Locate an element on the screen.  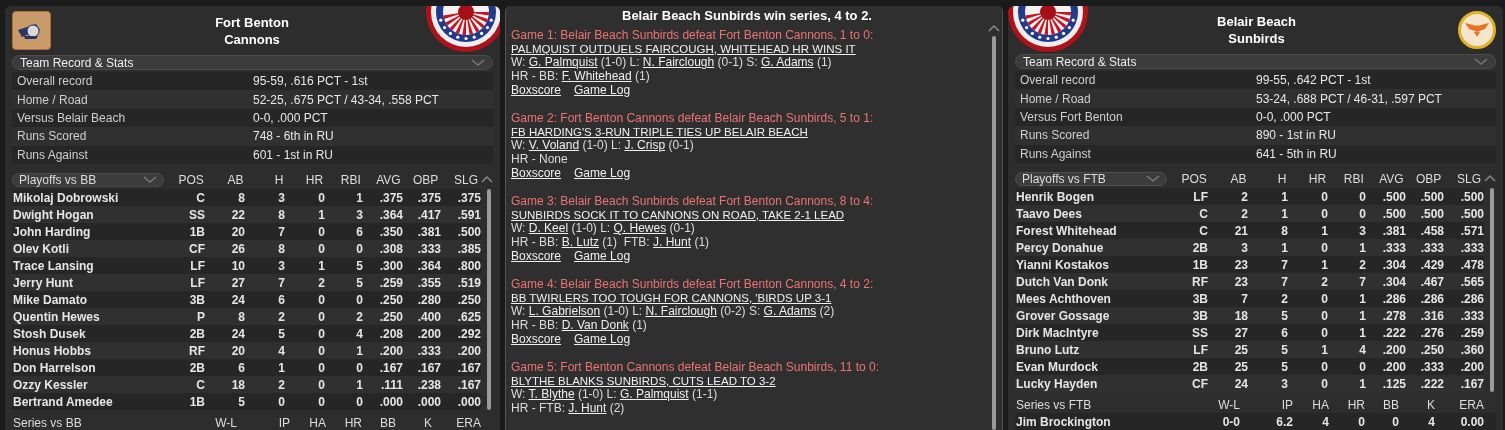
player-name: Quentin Hewes is located at coordinates (56, 317).